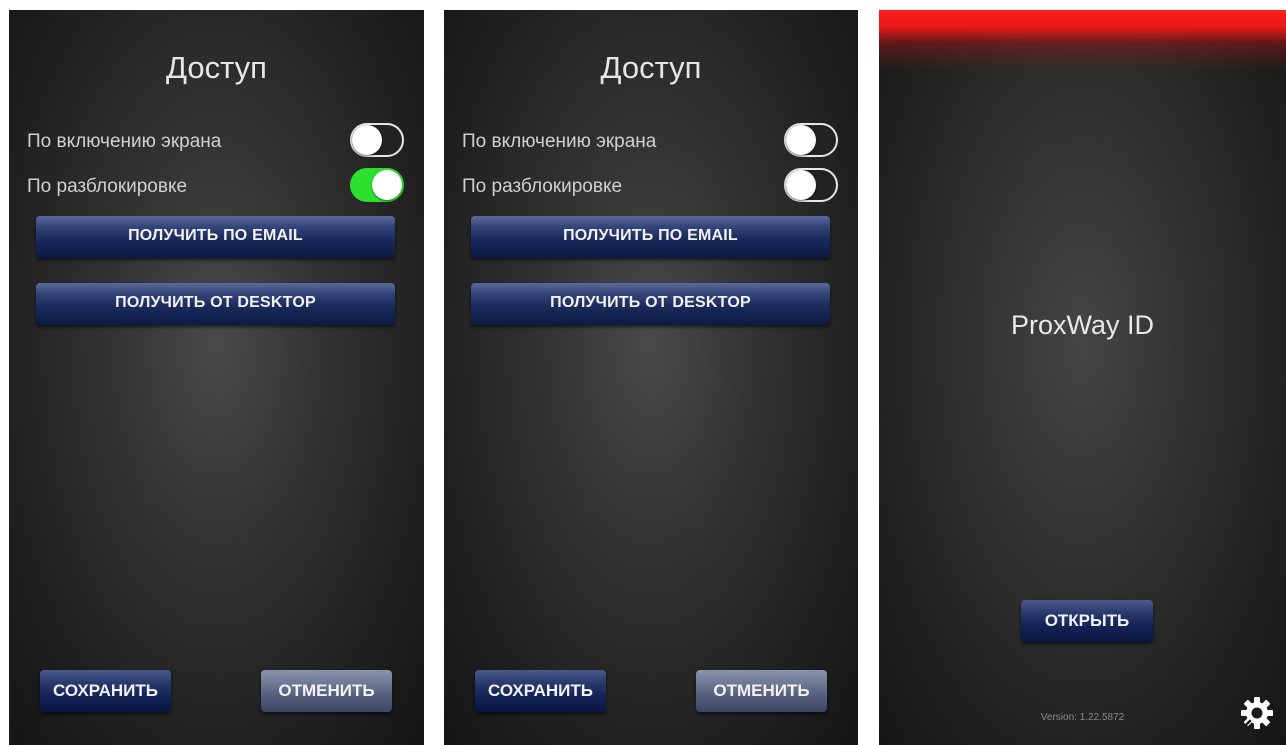  Describe the element at coordinates (1082, 717) in the screenshot. I see `version-label: Version: 1.22.5872` at that location.